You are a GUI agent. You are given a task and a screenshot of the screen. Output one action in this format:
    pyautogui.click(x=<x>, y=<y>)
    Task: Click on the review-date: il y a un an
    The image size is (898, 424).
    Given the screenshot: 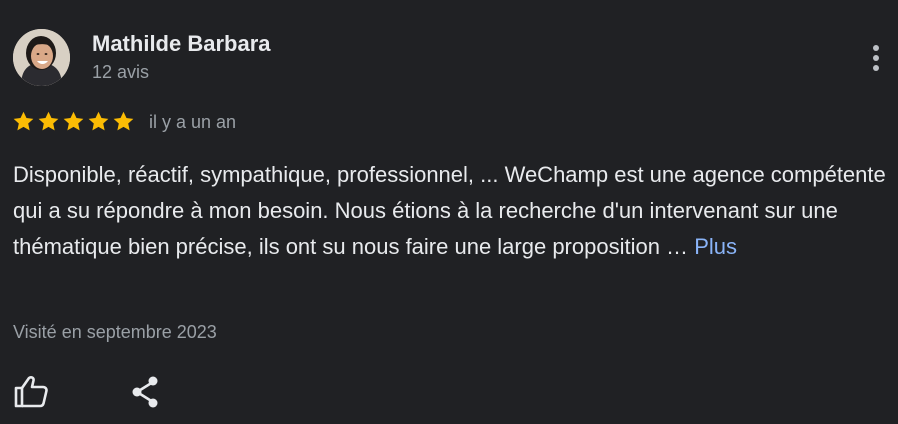 What is the action you would take?
    pyautogui.click(x=193, y=122)
    